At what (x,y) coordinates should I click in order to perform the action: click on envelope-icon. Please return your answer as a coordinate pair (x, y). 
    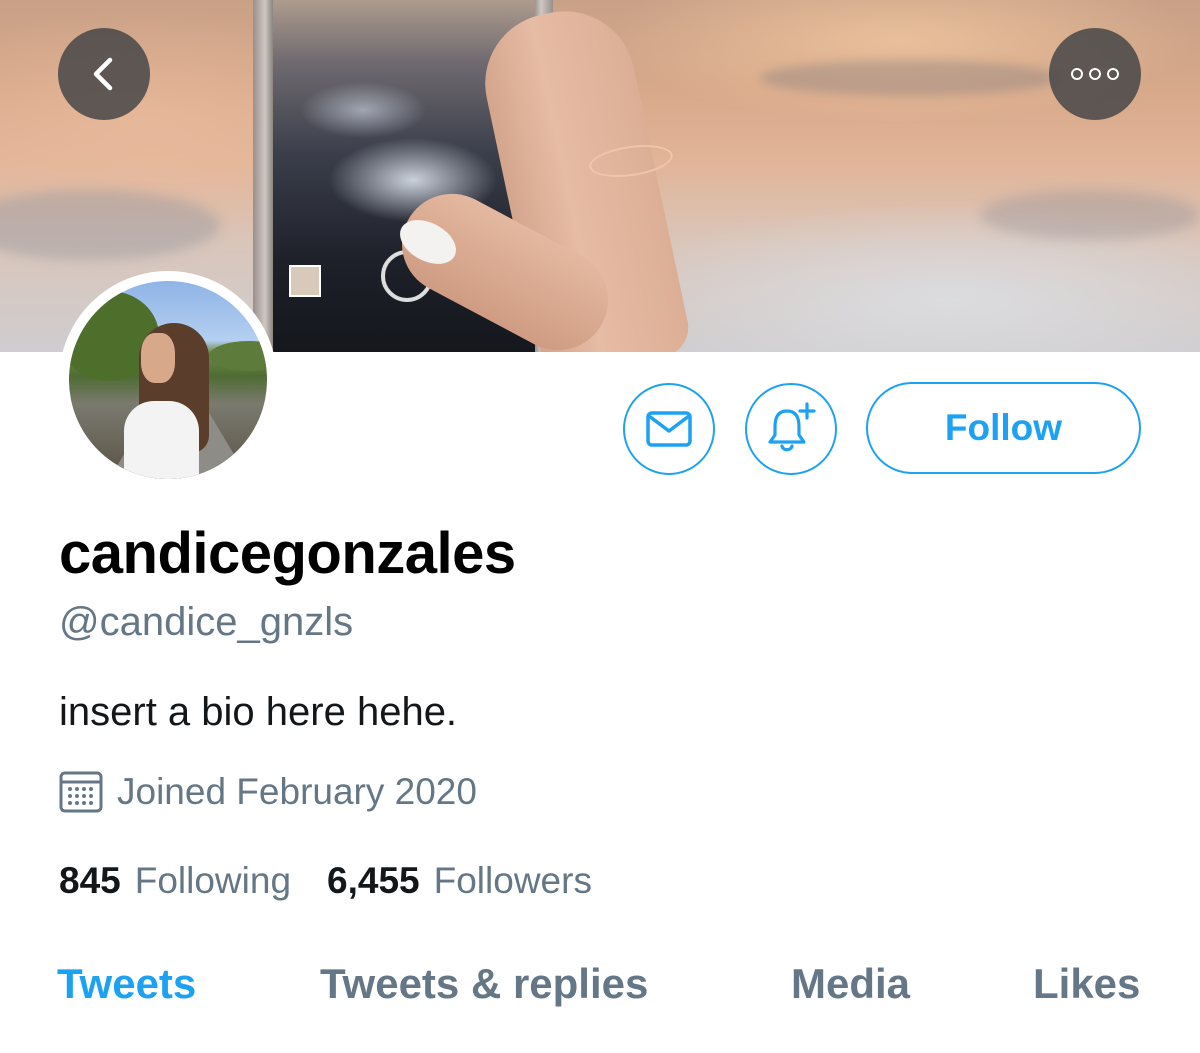
    Looking at the image, I should click on (669, 429).